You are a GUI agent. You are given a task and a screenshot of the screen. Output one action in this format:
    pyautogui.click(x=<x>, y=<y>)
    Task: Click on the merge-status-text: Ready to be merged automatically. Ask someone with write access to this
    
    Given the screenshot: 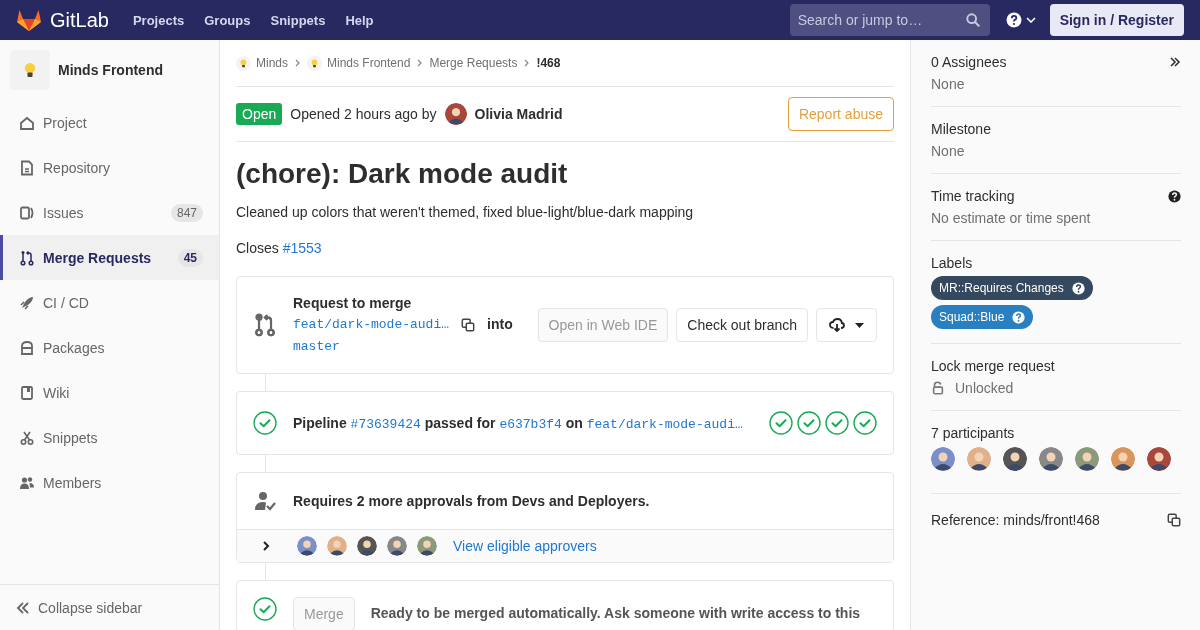 What is the action you would take?
    pyautogui.click(x=615, y=613)
    